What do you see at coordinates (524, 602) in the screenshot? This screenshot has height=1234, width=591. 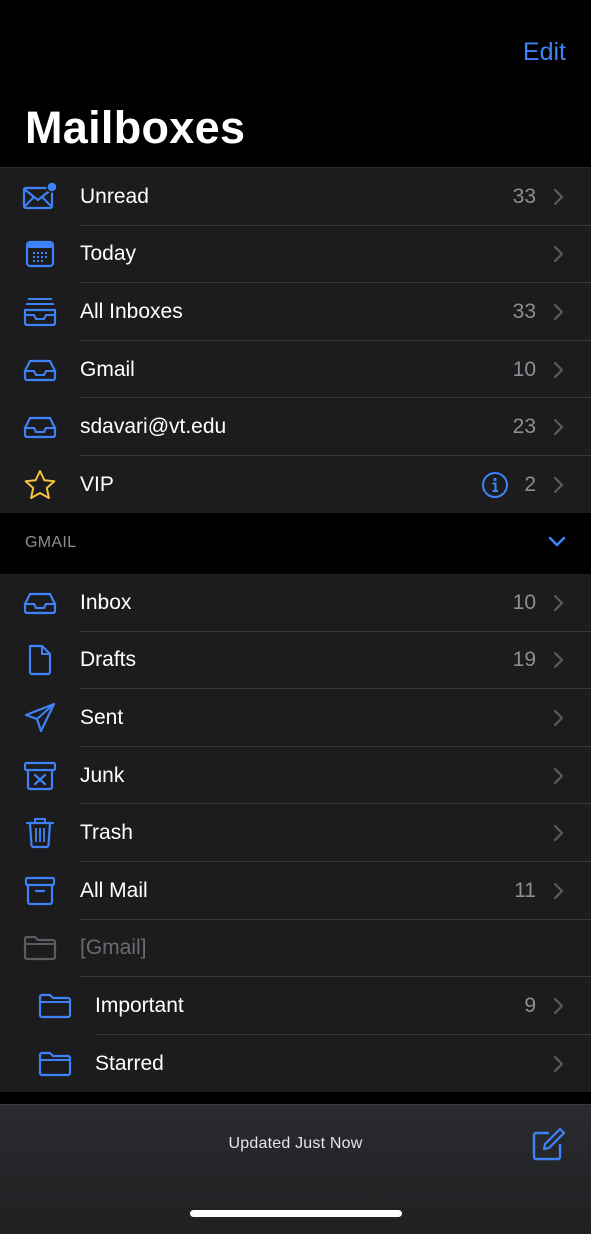 I see `folder-count: 10` at bounding box center [524, 602].